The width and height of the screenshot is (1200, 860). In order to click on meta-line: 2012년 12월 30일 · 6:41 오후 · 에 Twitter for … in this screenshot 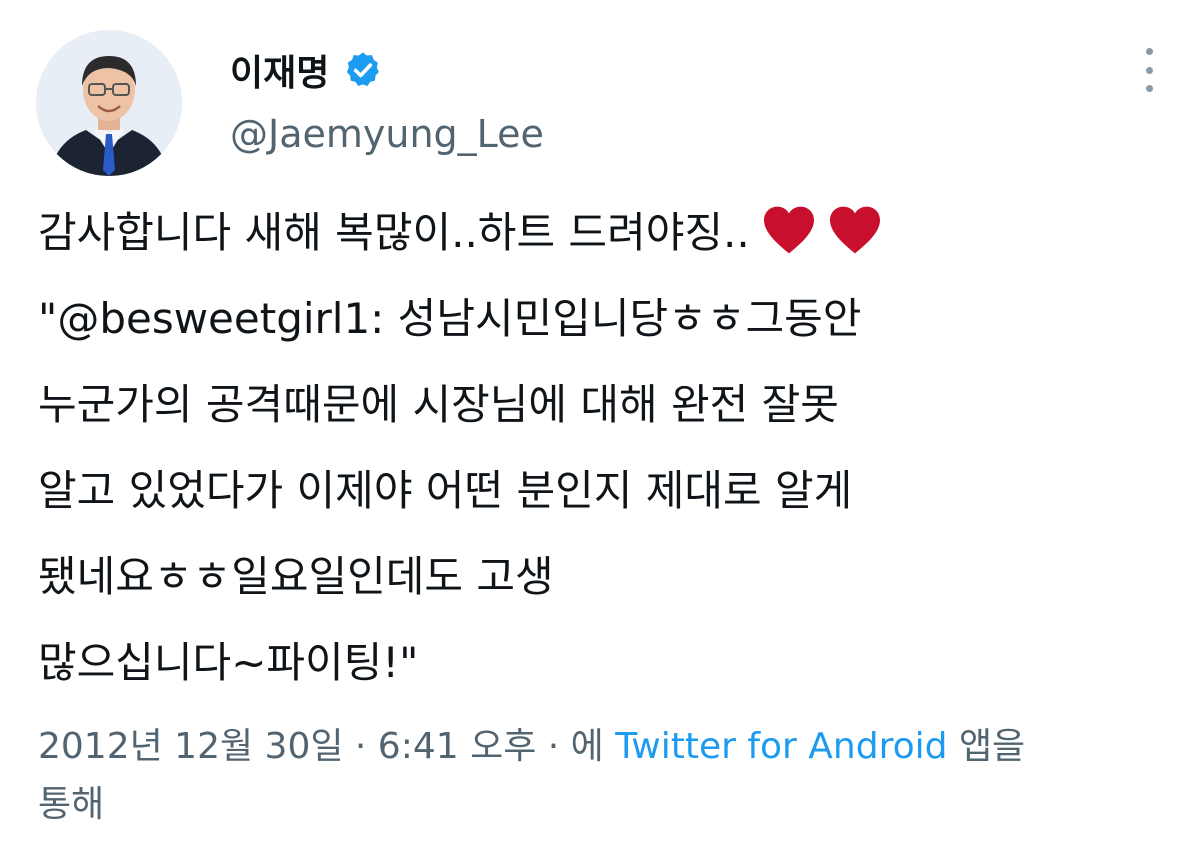, I will do `click(603, 747)`.